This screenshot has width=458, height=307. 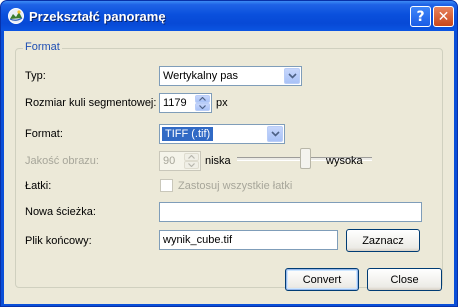 What do you see at coordinates (248, 240) in the screenshot?
I see `output-file-input: wynik_cube.tif` at bounding box center [248, 240].